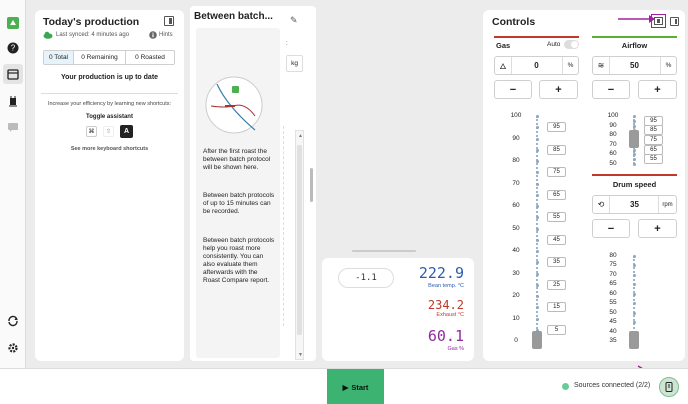 Image resolution: width=688 pixels, height=404 pixels. I want to click on slider-tick-box: 75, so click(556, 172).